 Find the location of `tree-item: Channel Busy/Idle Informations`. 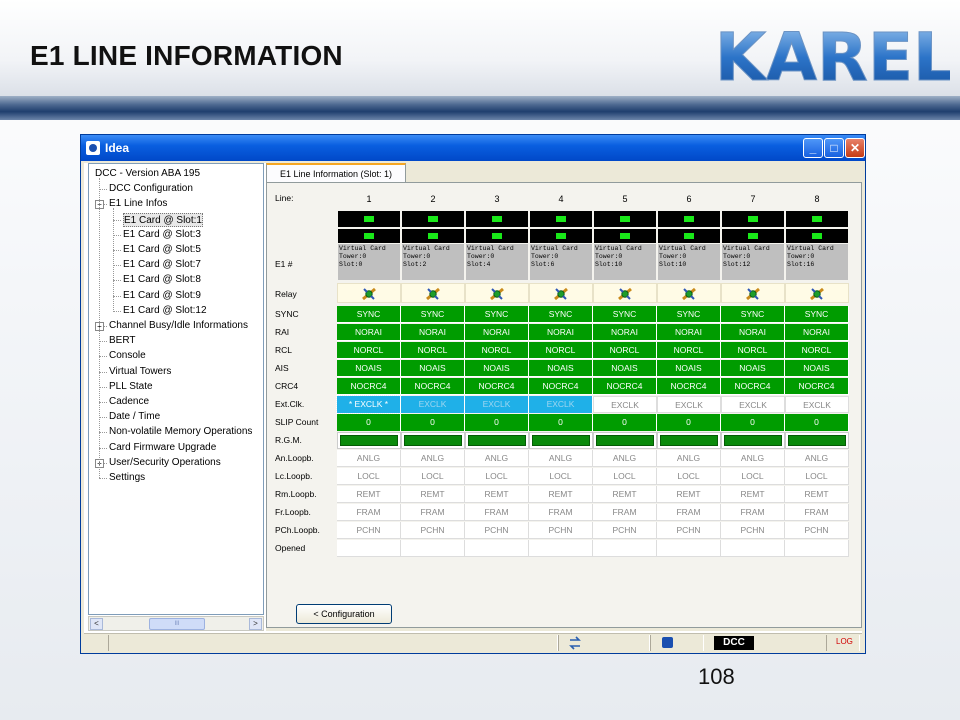

tree-item: Channel Busy/Idle Informations is located at coordinates (178, 326).